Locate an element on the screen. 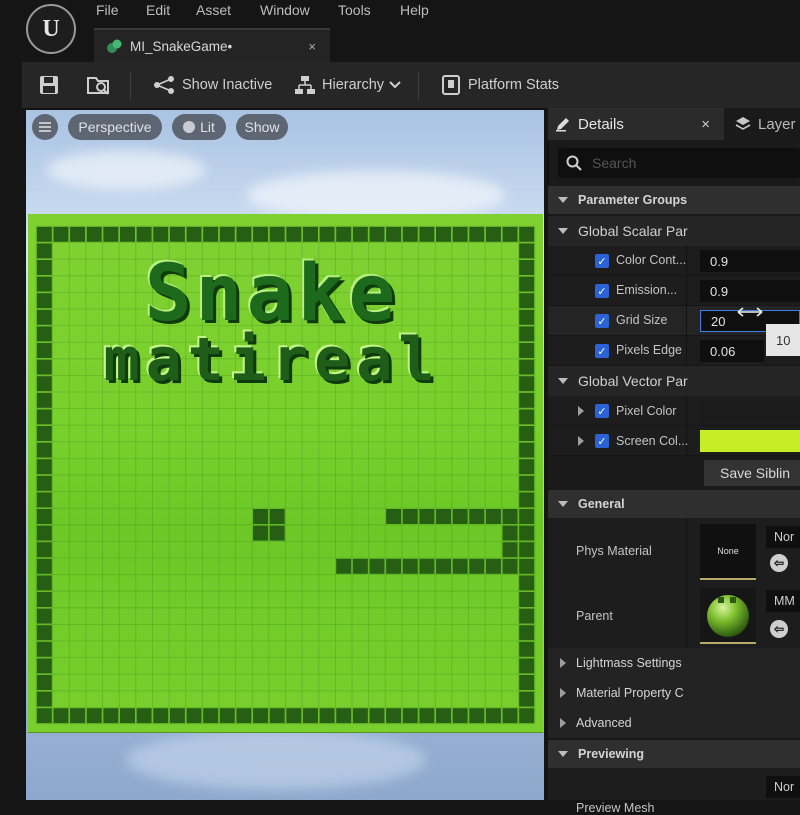  color-contrast-input: 0.9 is located at coordinates (750, 261).